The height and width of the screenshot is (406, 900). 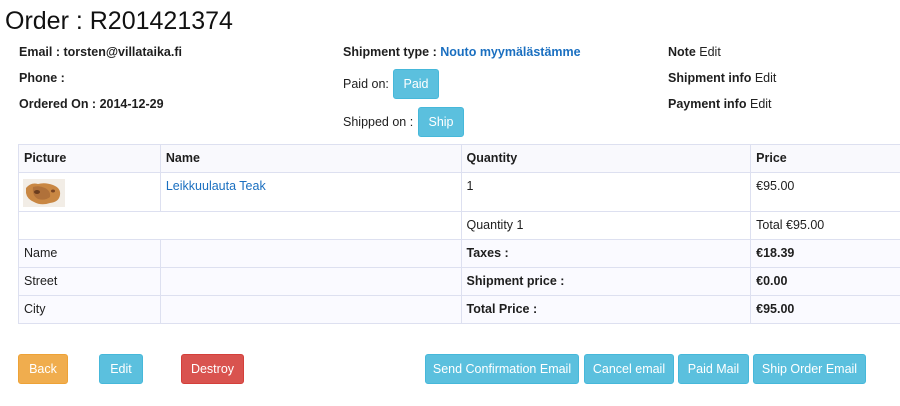 I want to click on column-header-name: Name, so click(x=310, y=158).